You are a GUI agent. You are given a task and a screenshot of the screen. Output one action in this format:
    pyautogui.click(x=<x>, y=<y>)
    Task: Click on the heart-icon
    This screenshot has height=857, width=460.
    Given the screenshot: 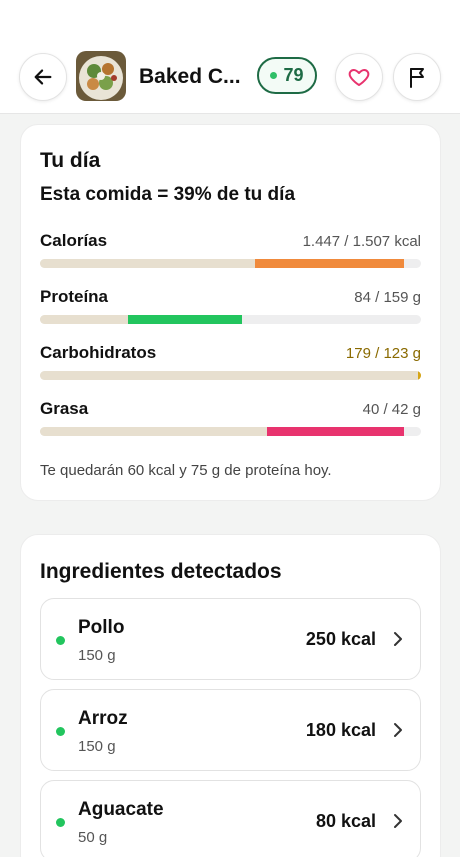 What is the action you would take?
    pyautogui.click(x=359, y=77)
    